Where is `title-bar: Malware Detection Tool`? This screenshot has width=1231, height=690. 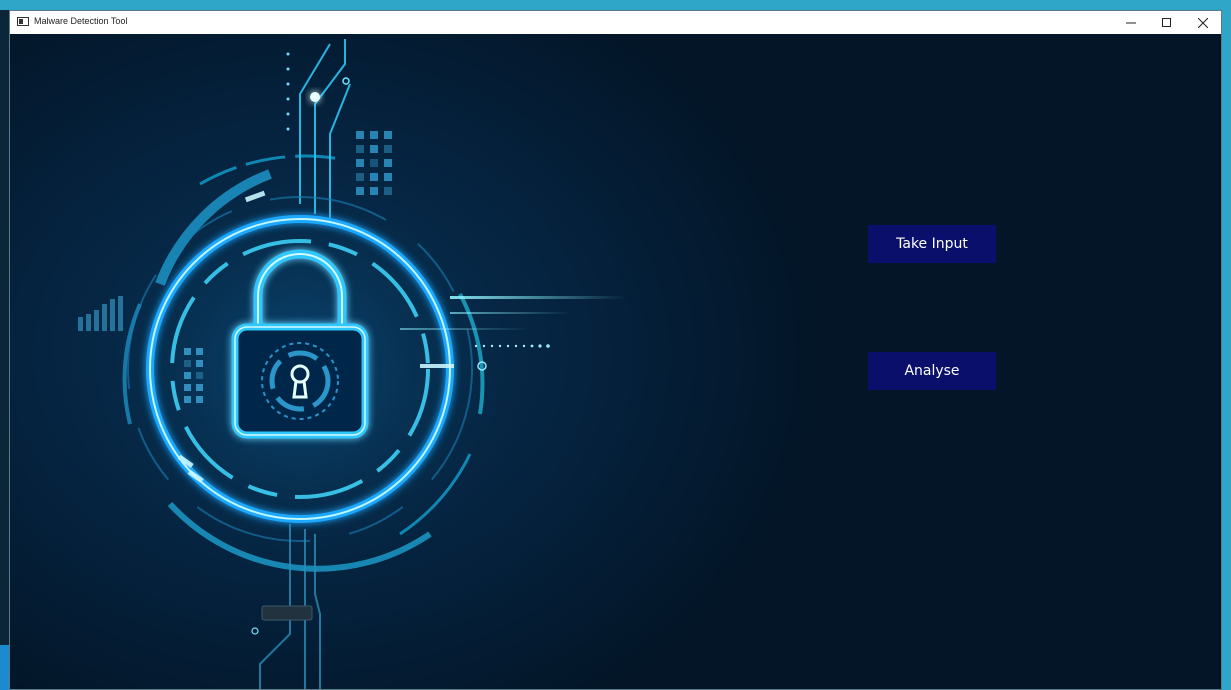
title-bar: Malware Detection Tool is located at coordinates (615, 22).